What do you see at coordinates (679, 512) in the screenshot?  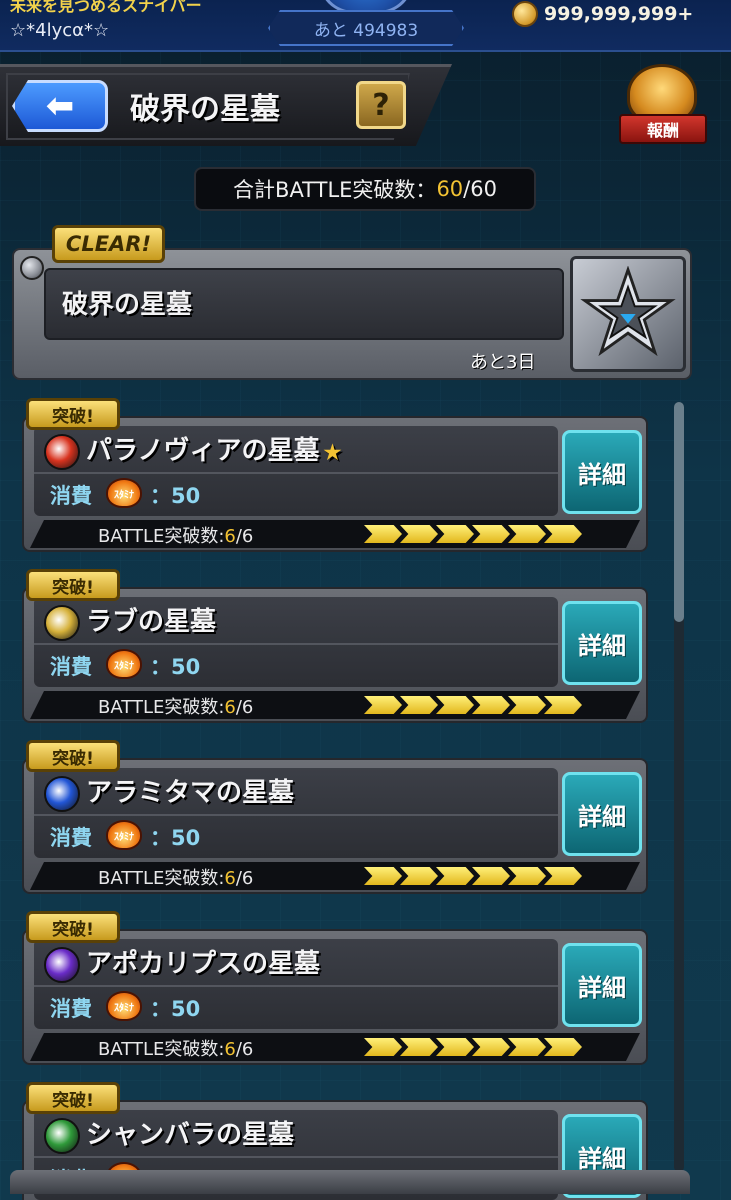 I see `scrollbar-thumb` at bounding box center [679, 512].